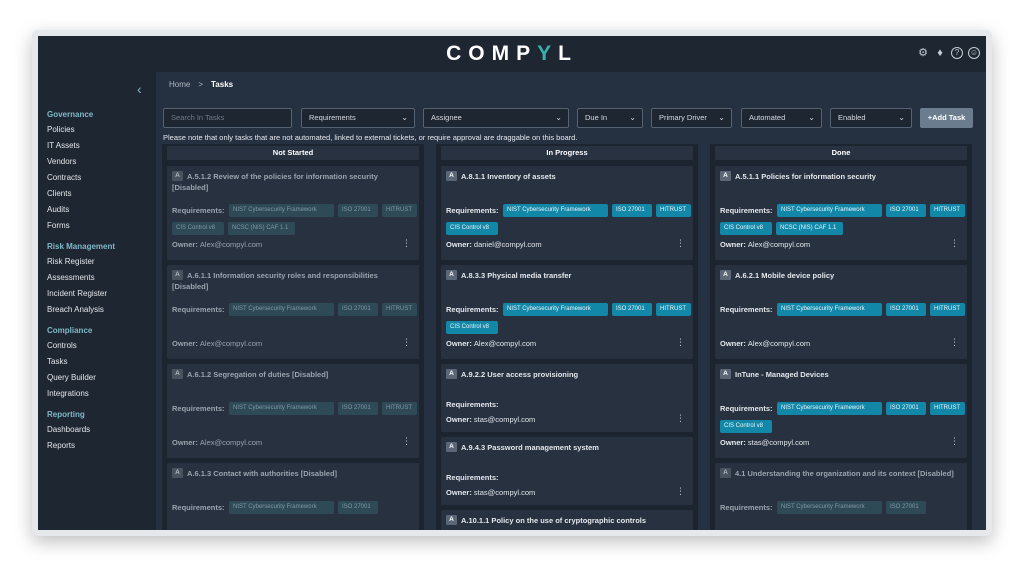  I want to click on sidebar-item-audits: Audits, so click(81, 210).